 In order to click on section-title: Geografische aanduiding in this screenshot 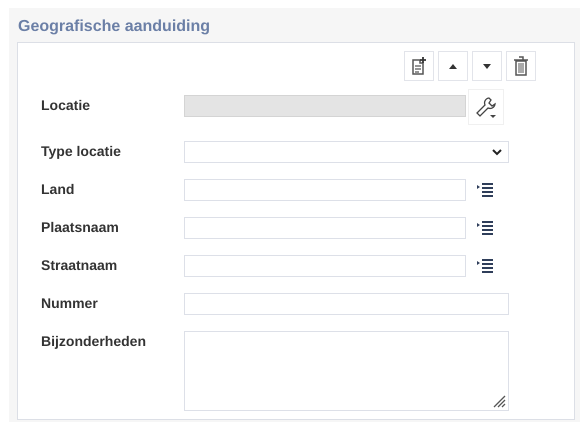, I will do `click(114, 27)`.